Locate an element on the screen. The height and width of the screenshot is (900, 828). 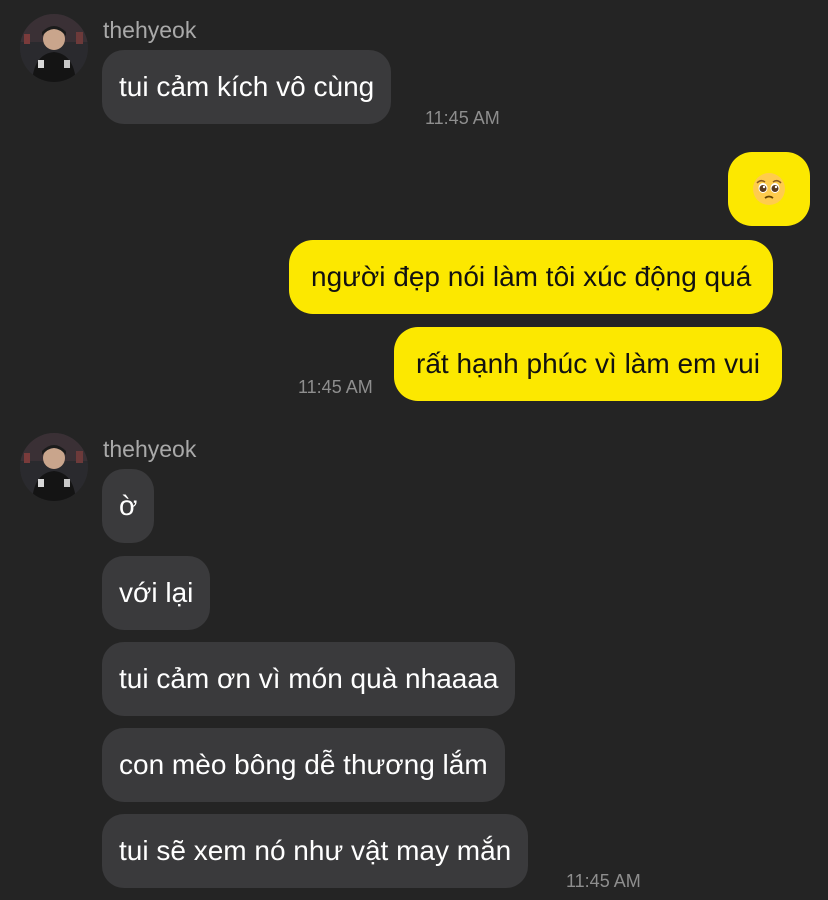
message-text: con mèo bông dễ thương lắm is located at coordinates (303, 764).